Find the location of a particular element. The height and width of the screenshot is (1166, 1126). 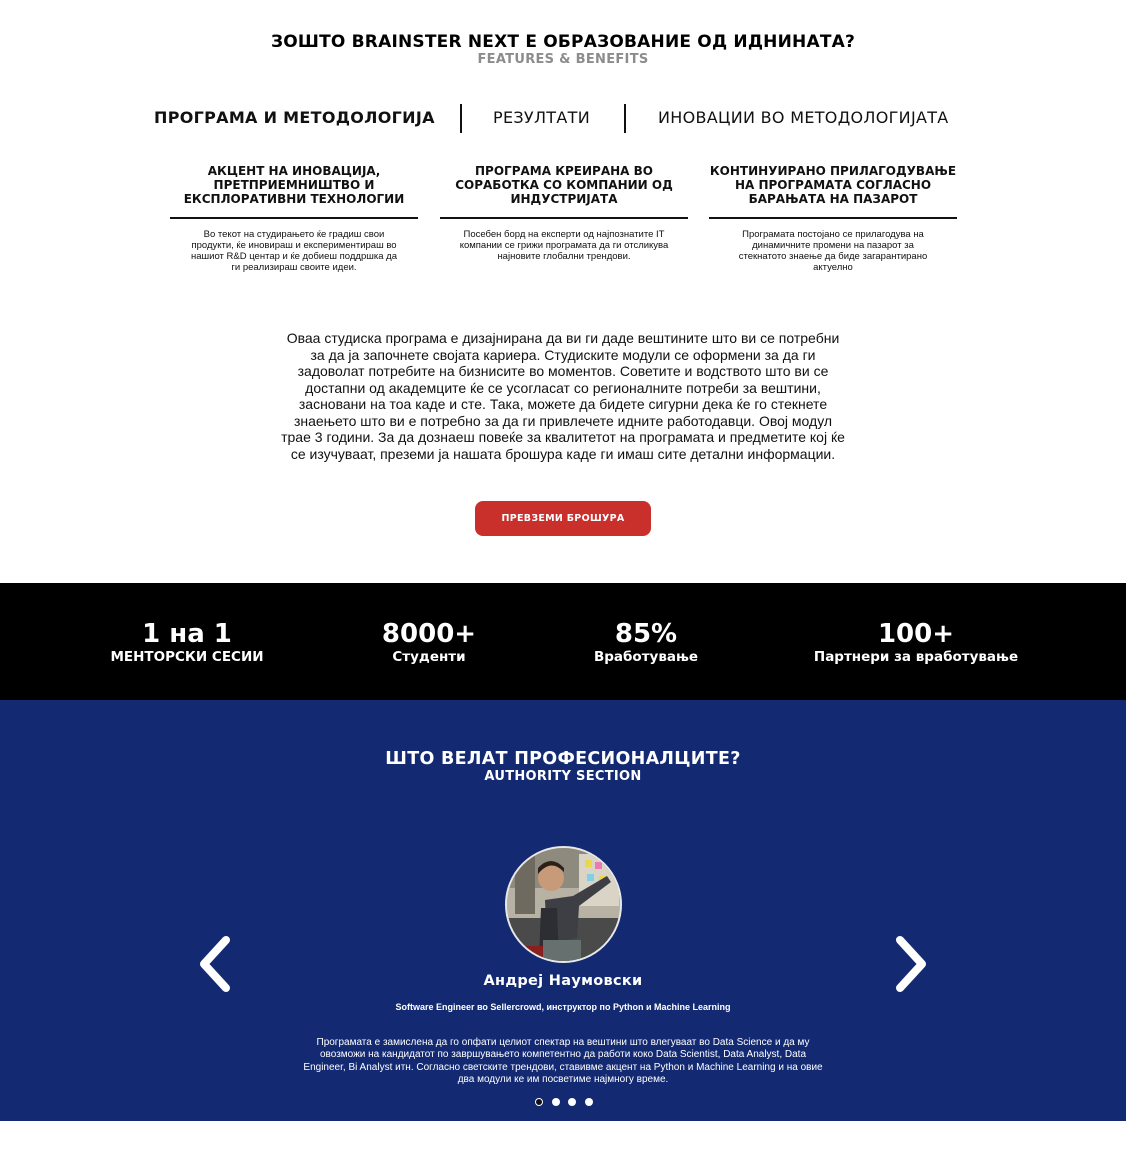

testimonial-title: ШТО ВЕЛАТ ПРОФЕСИОНАЛЦИТЕ? is located at coordinates (563, 759).